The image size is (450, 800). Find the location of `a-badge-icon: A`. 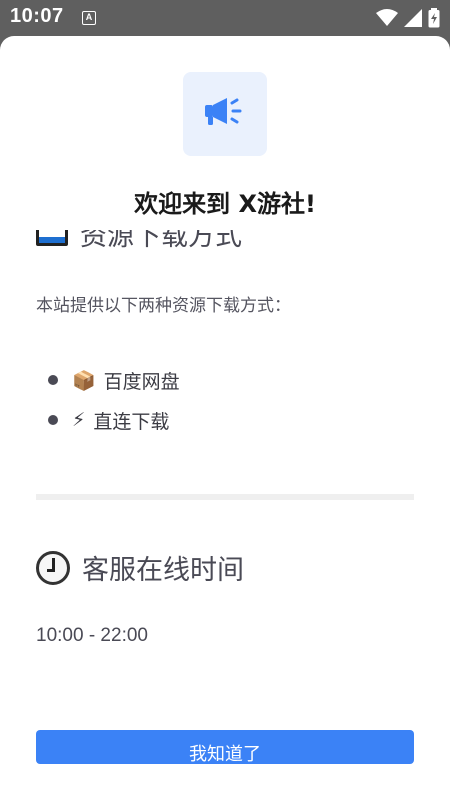

a-badge-icon: A is located at coordinates (89, 18).